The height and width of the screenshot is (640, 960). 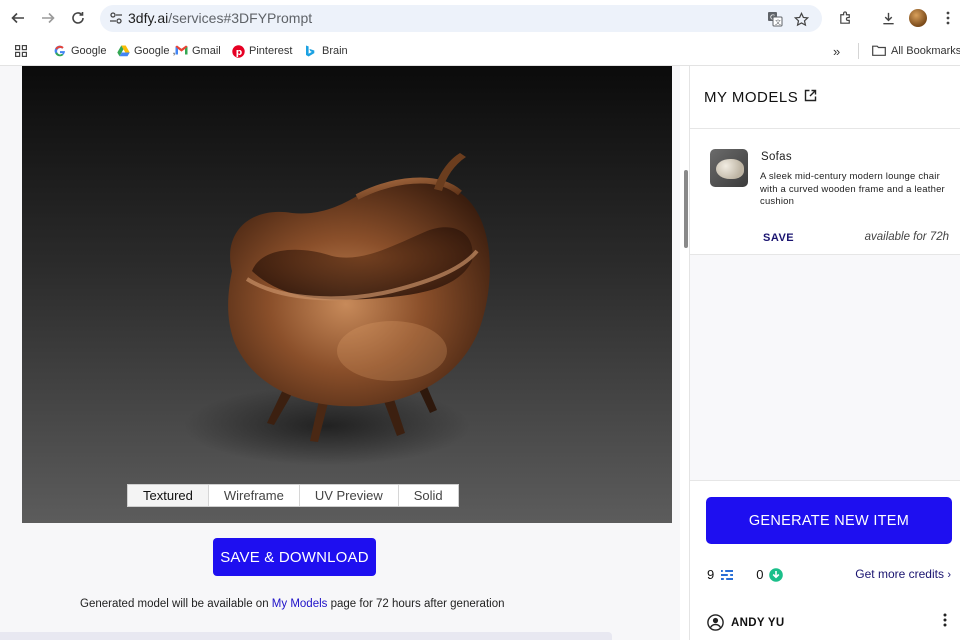 What do you see at coordinates (776, 157) in the screenshot?
I see `model-name: Sofas` at bounding box center [776, 157].